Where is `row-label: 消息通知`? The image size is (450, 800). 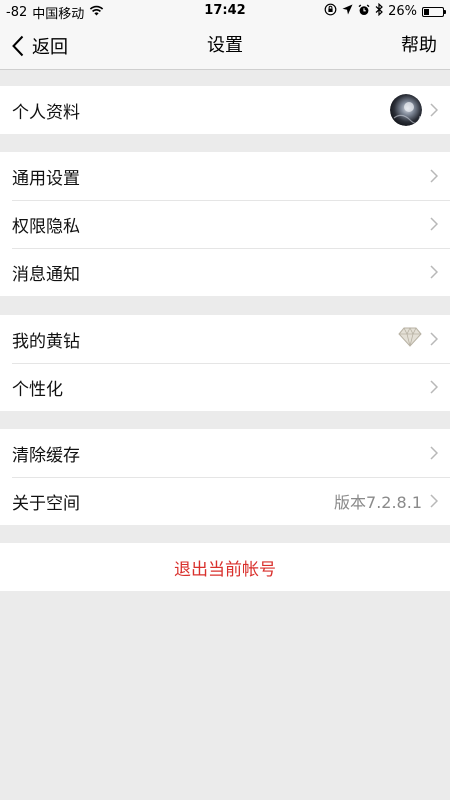 row-label: 消息通知 is located at coordinates (46, 274).